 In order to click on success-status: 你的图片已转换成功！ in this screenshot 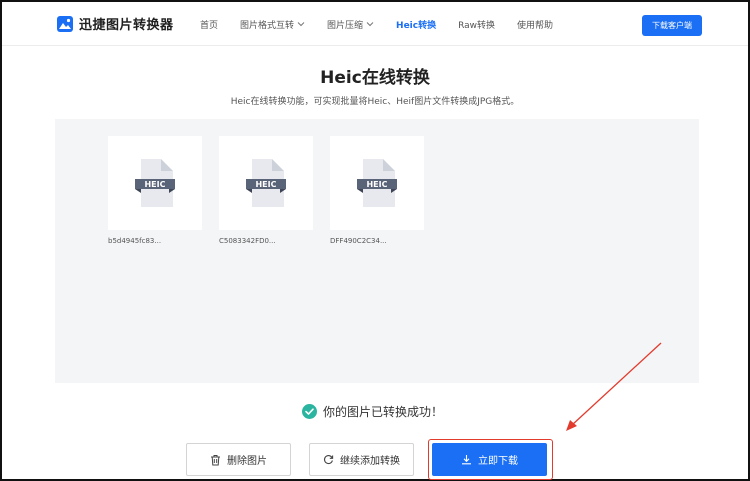, I will do `click(372, 411)`.